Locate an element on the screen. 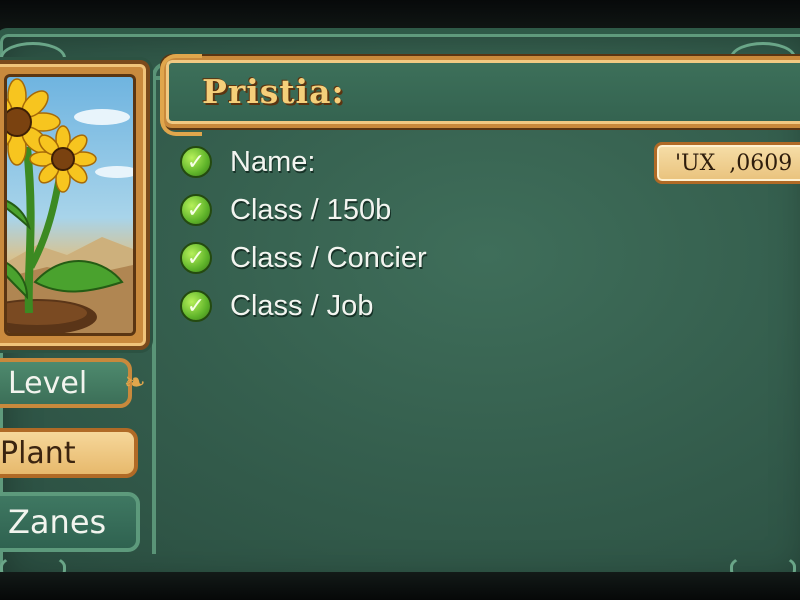  list-item-label: Class / 150b is located at coordinates (311, 209).